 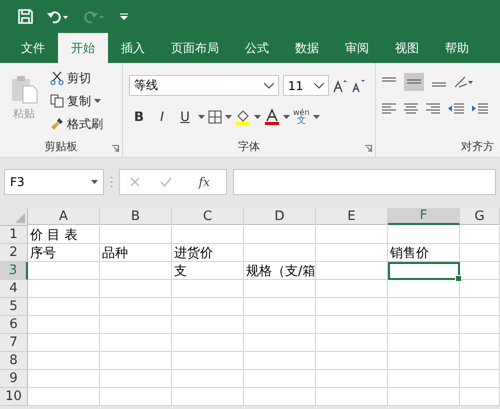 I want to click on row-header: 9, so click(x=14, y=379).